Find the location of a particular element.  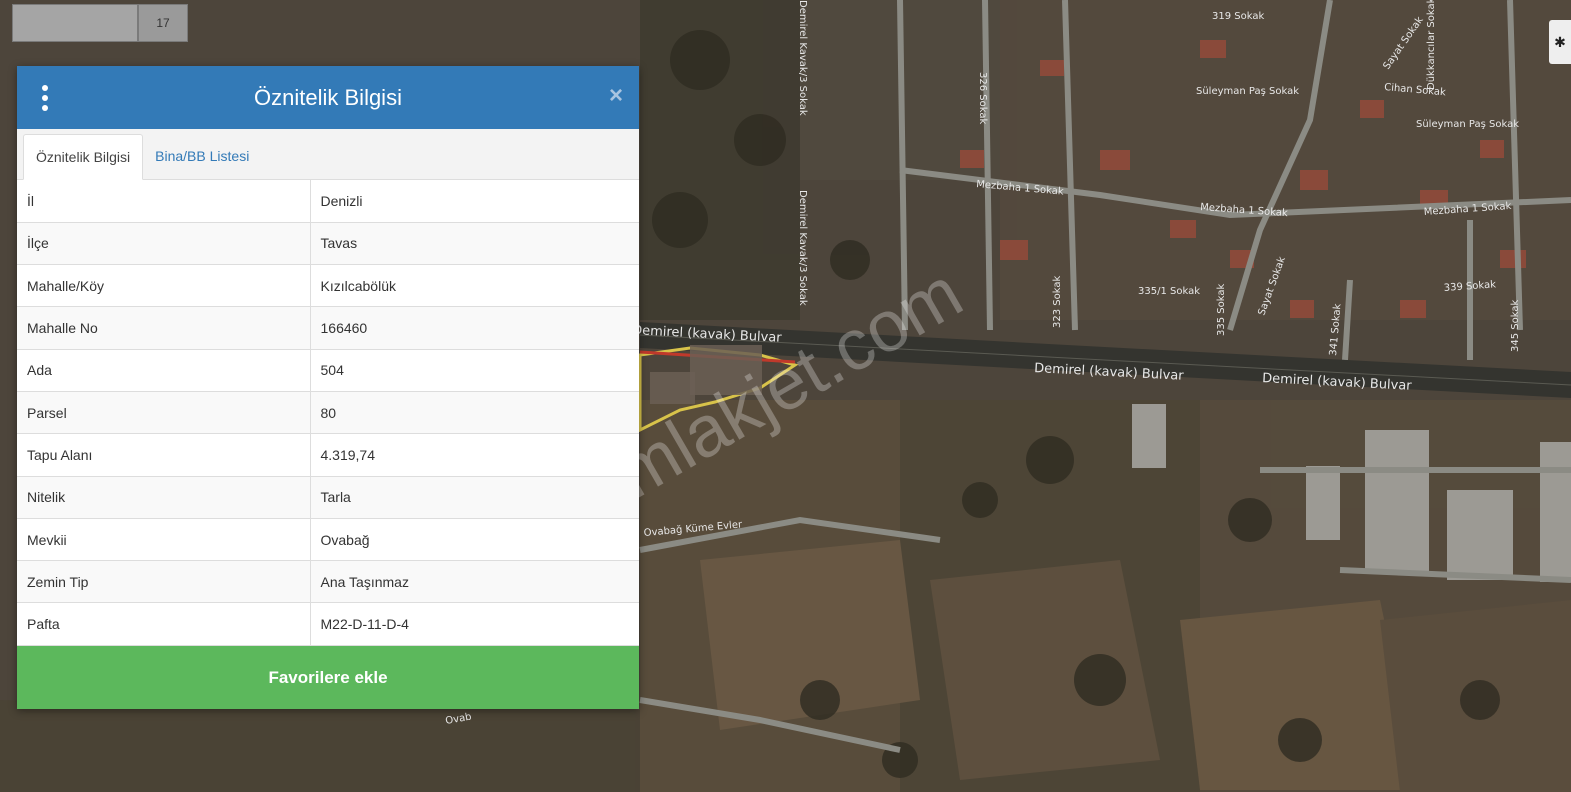

table-row: İl Denizli is located at coordinates (328, 201).